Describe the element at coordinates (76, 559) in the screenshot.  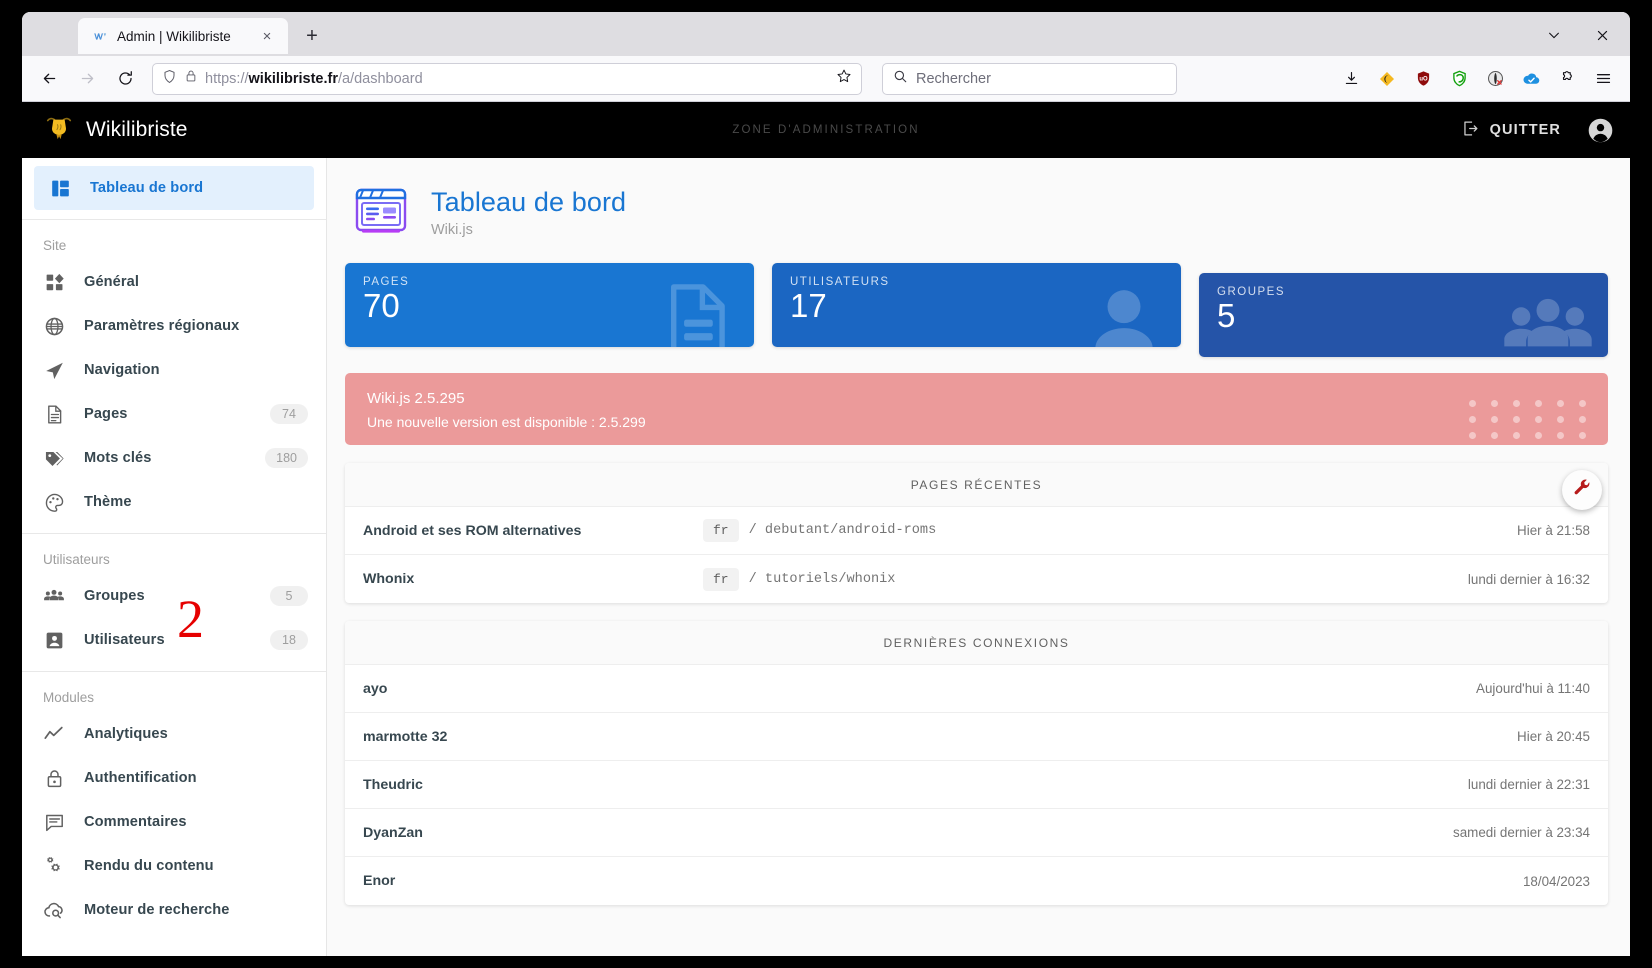
I see `sidebar-section-users: Utilisateurs` at that location.